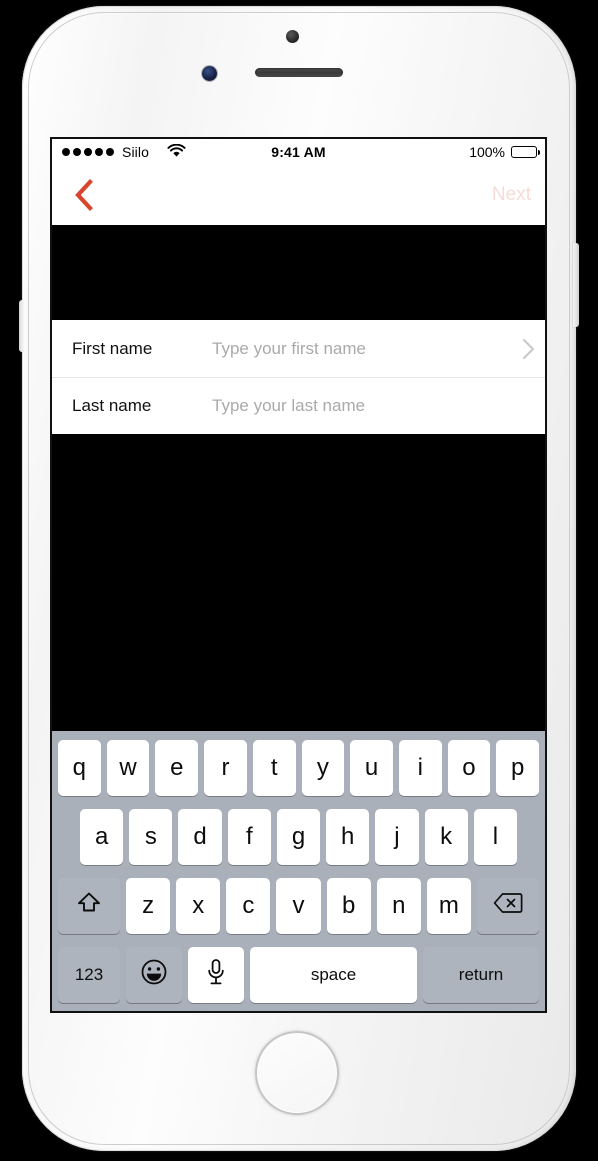  I want to click on shift-key, so click(89, 906).